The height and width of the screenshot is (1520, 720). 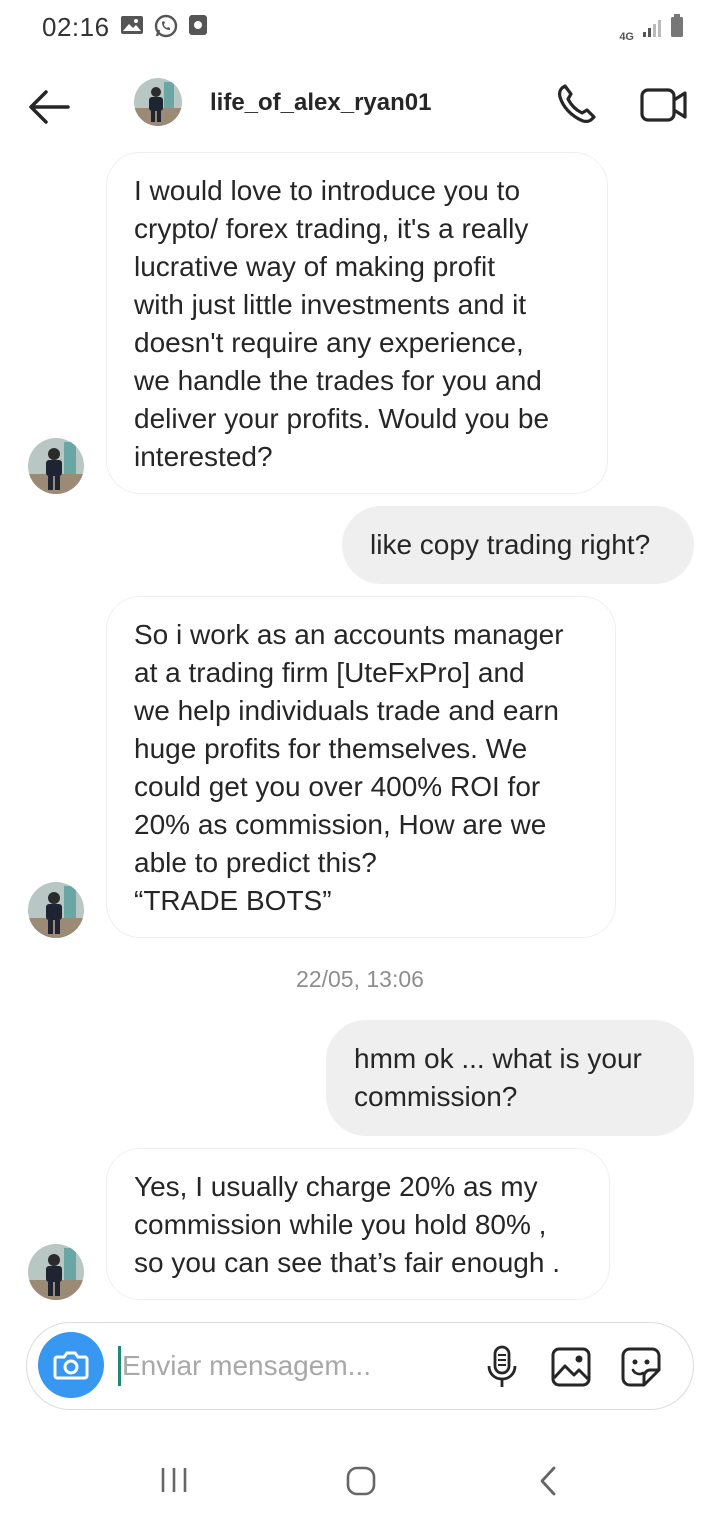 I want to click on recent-apps-icon, so click(x=174, y=1480).